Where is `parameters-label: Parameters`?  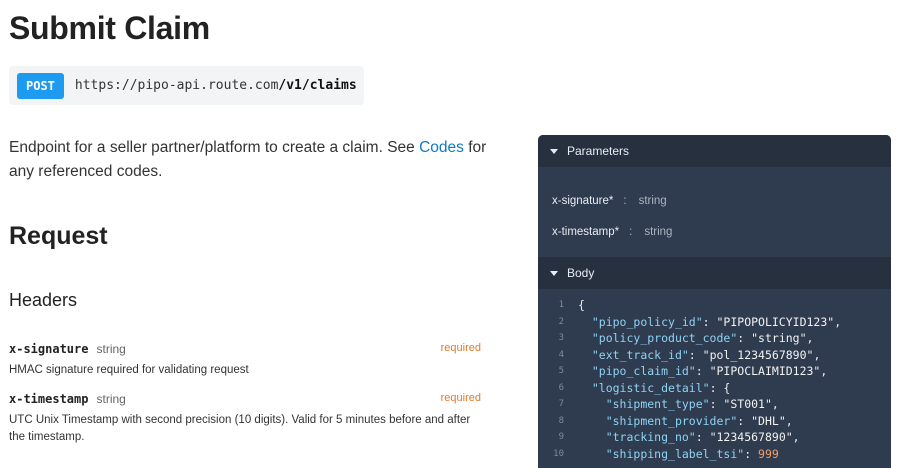 parameters-label: Parameters is located at coordinates (598, 151).